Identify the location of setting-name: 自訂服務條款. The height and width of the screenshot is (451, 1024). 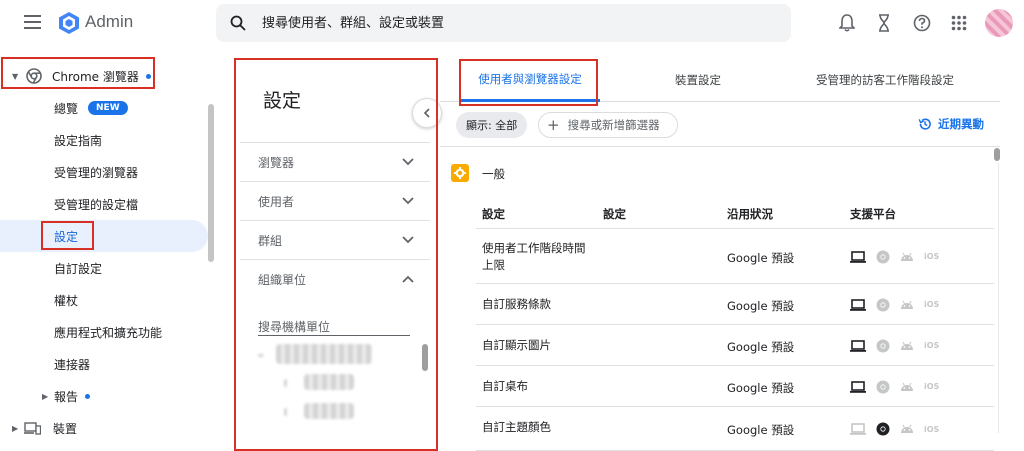
(516, 304).